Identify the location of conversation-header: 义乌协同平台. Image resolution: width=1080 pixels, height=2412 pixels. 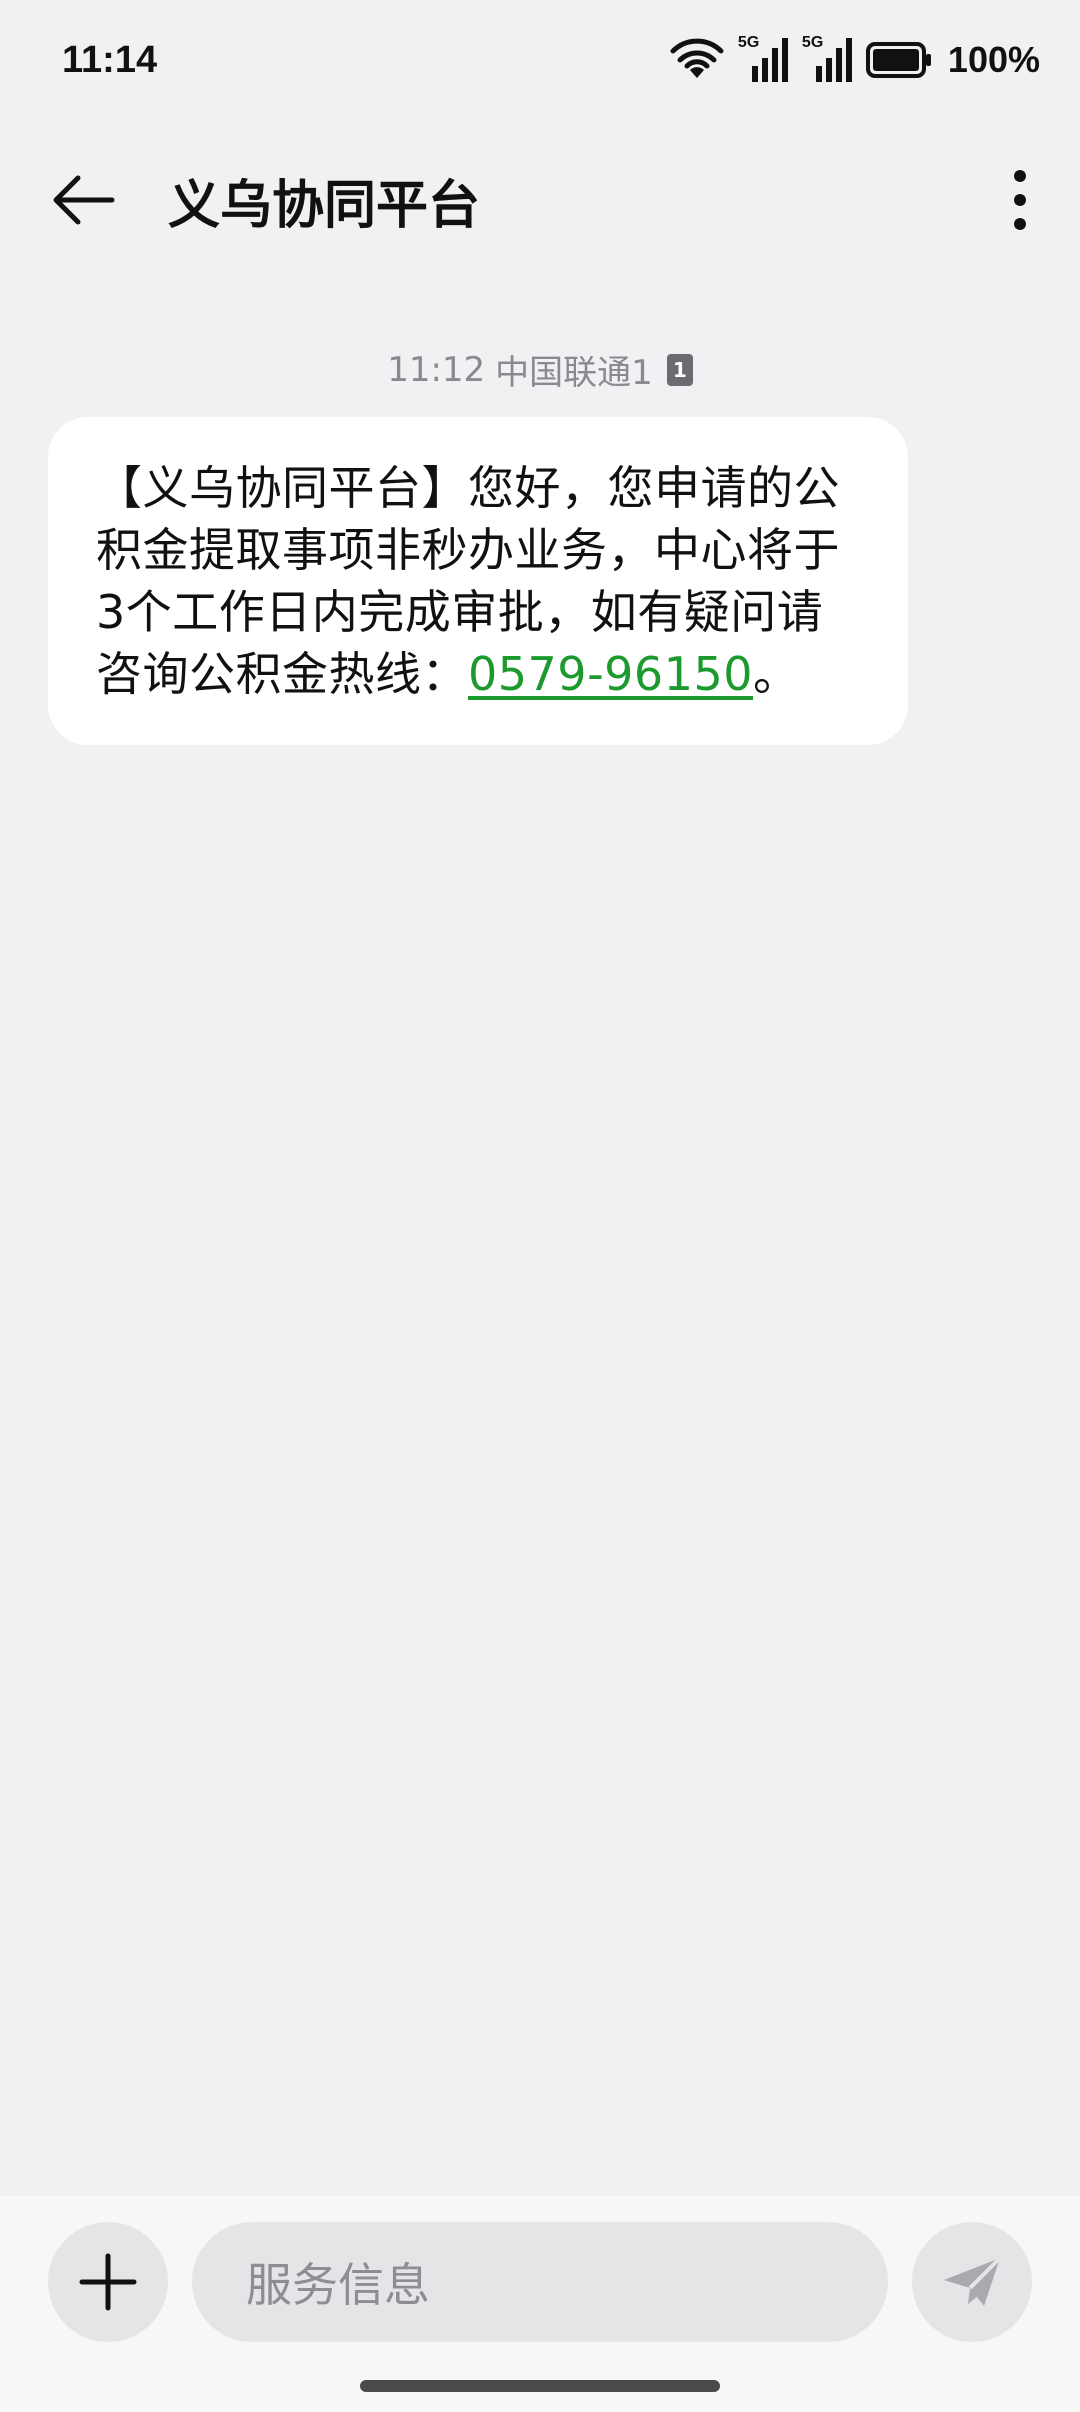
(540, 200).